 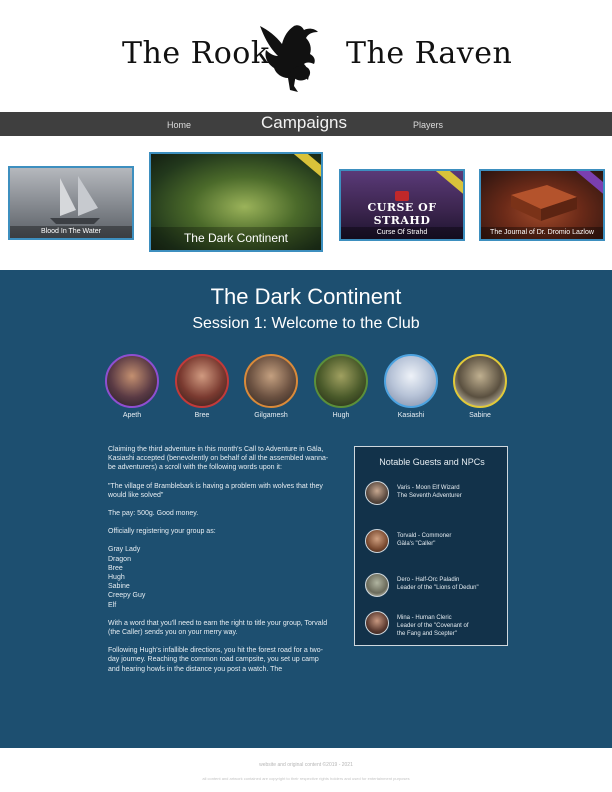 What do you see at coordinates (416, 544) in the screenshot?
I see `npc-role: Gäla's "Caller"` at bounding box center [416, 544].